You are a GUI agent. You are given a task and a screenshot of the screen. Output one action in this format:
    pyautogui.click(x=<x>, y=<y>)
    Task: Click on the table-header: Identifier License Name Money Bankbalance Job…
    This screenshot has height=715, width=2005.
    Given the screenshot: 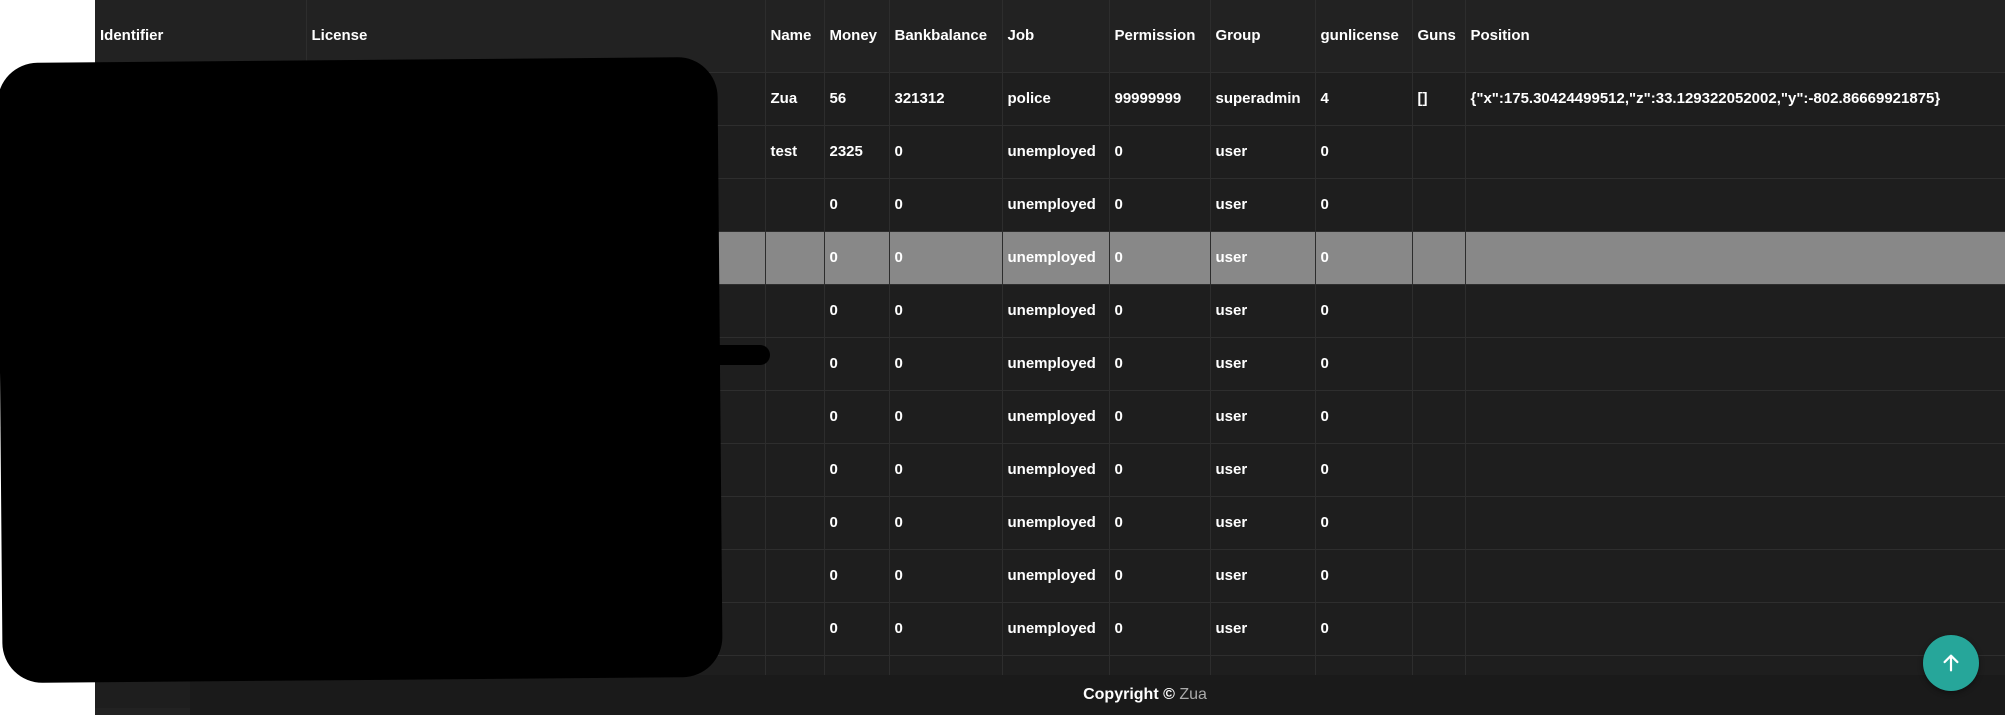 What is the action you would take?
    pyautogui.click(x=1050, y=36)
    